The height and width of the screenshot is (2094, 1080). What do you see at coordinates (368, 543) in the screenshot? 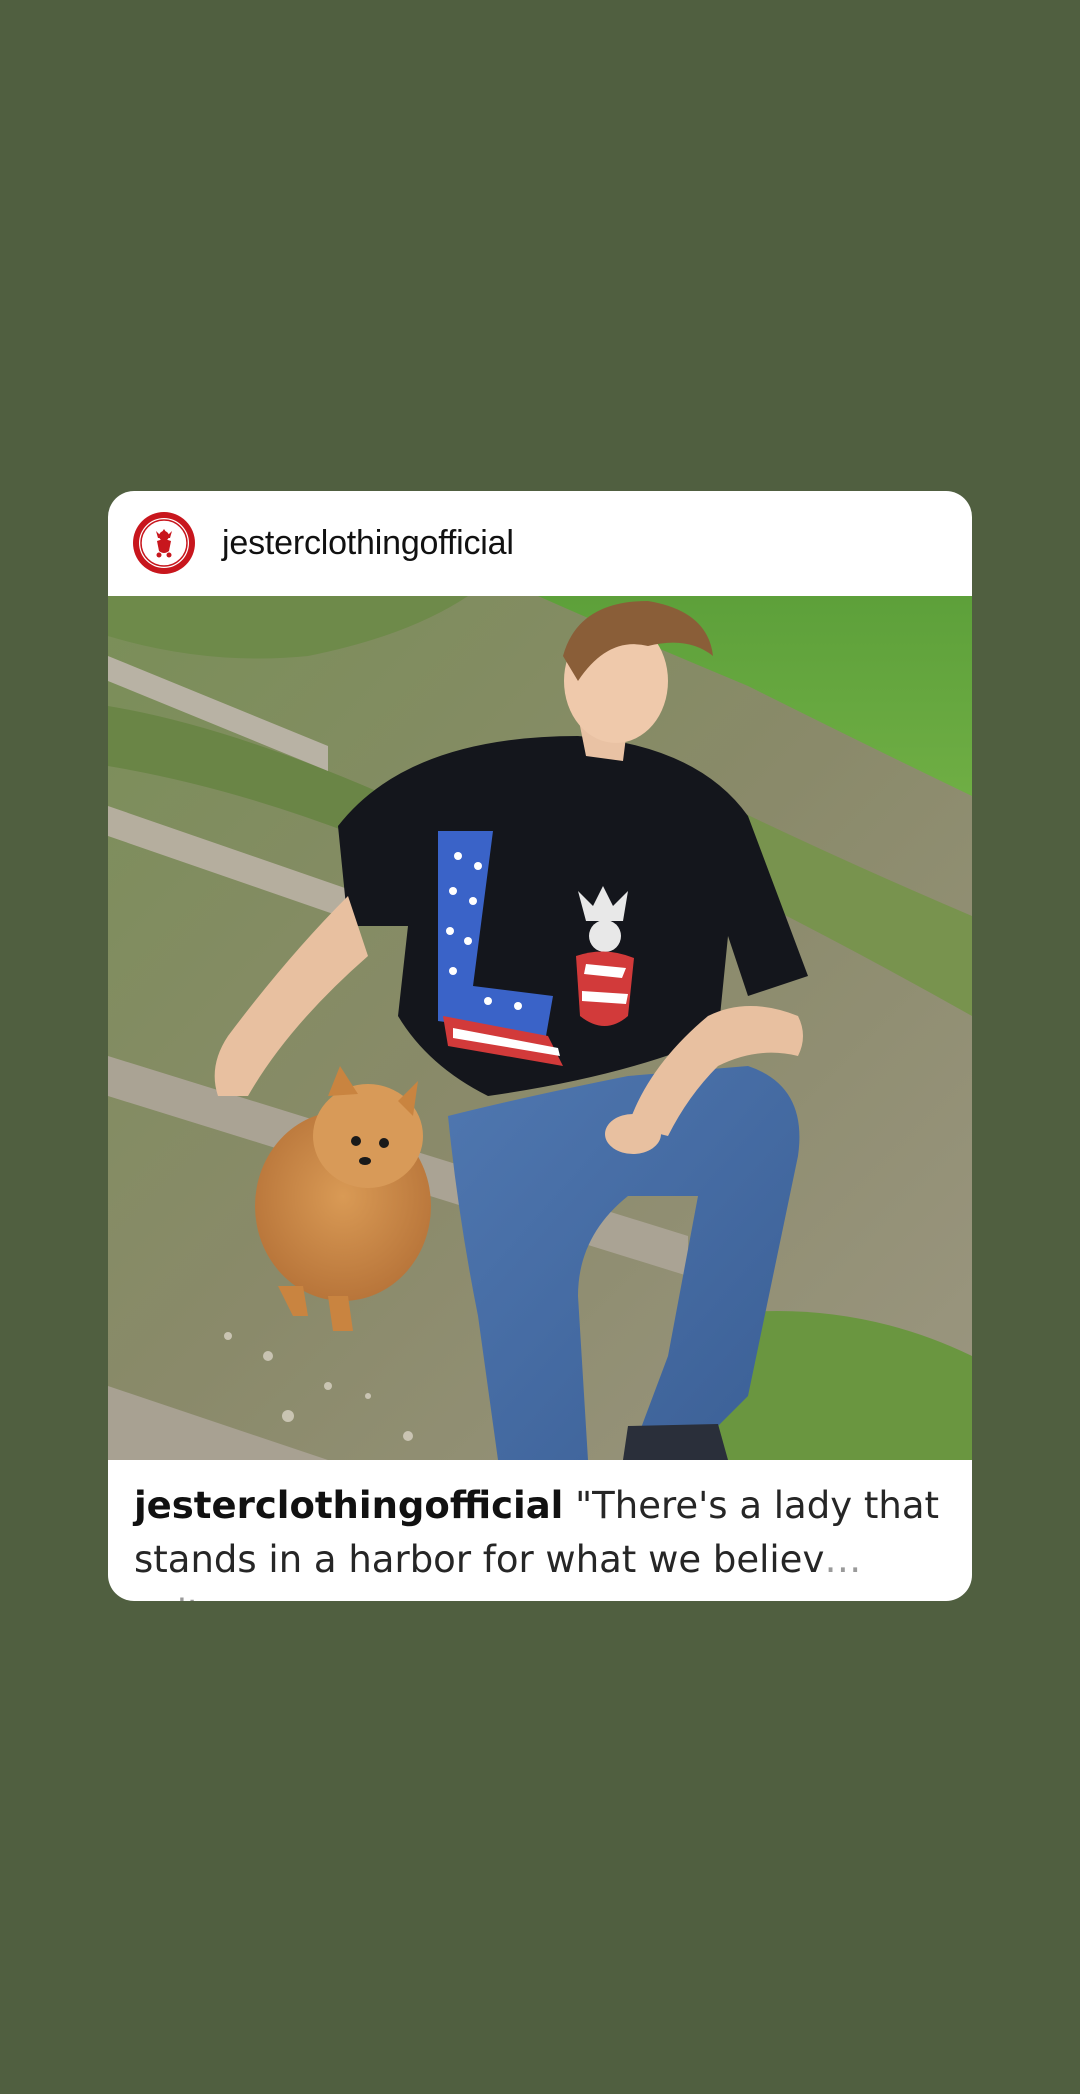
I see `post-username: jesterclothingofficial` at bounding box center [368, 543].